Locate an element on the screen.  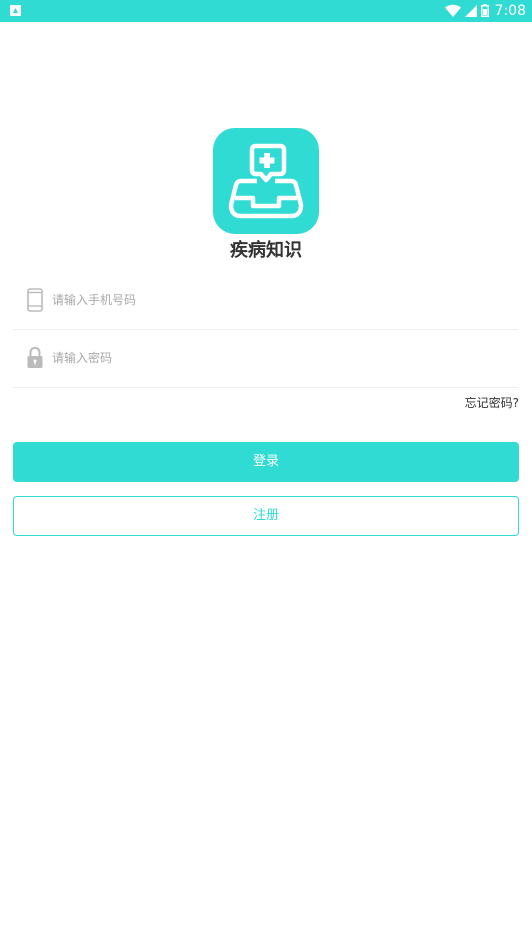
login-button: 登录 is located at coordinates (266, 462).